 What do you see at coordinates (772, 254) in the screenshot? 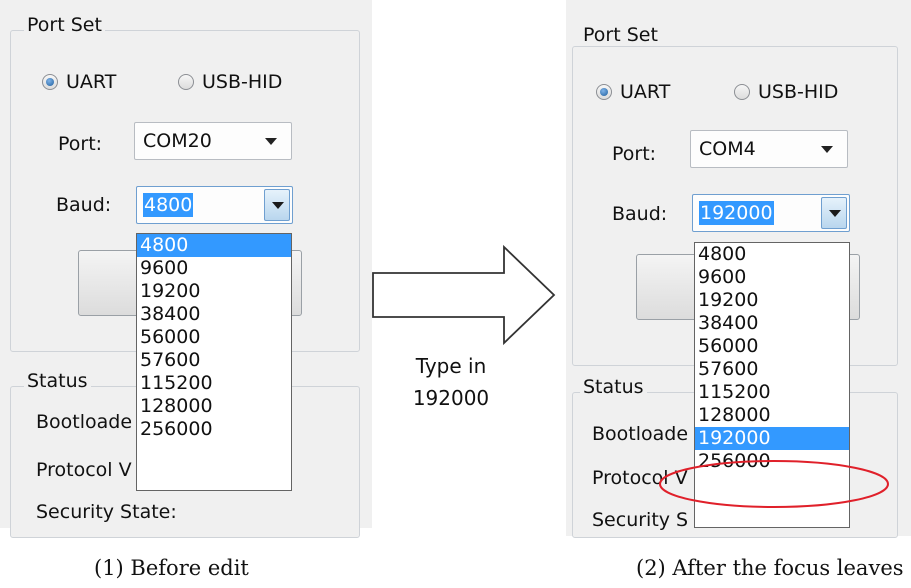
I see `right-baud-option: 4800` at bounding box center [772, 254].